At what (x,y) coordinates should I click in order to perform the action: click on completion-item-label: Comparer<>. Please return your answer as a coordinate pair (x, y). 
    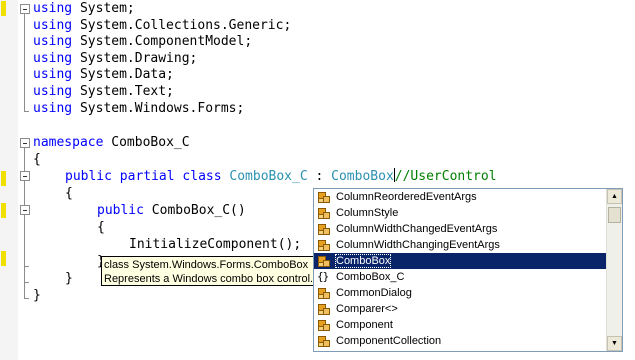
    Looking at the image, I should click on (367, 309).